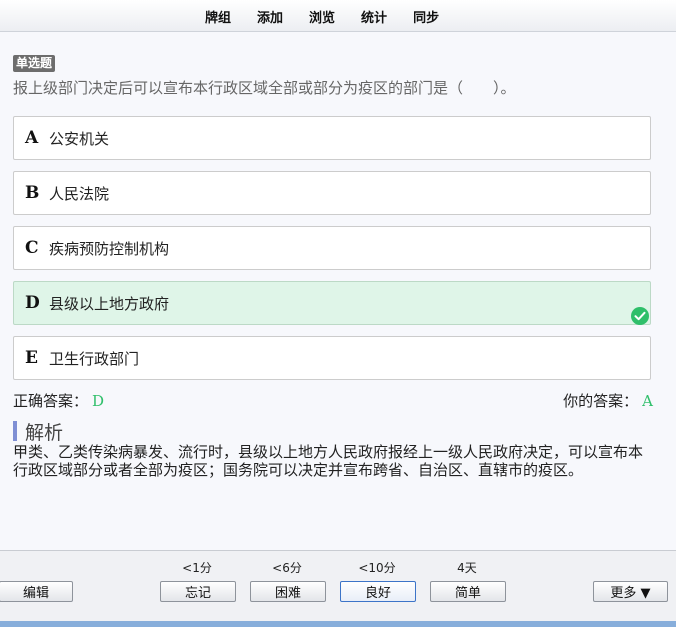 This screenshot has height=627, width=676. Describe the element at coordinates (32, 138) in the screenshot. I see `option-letter: A` at that location.